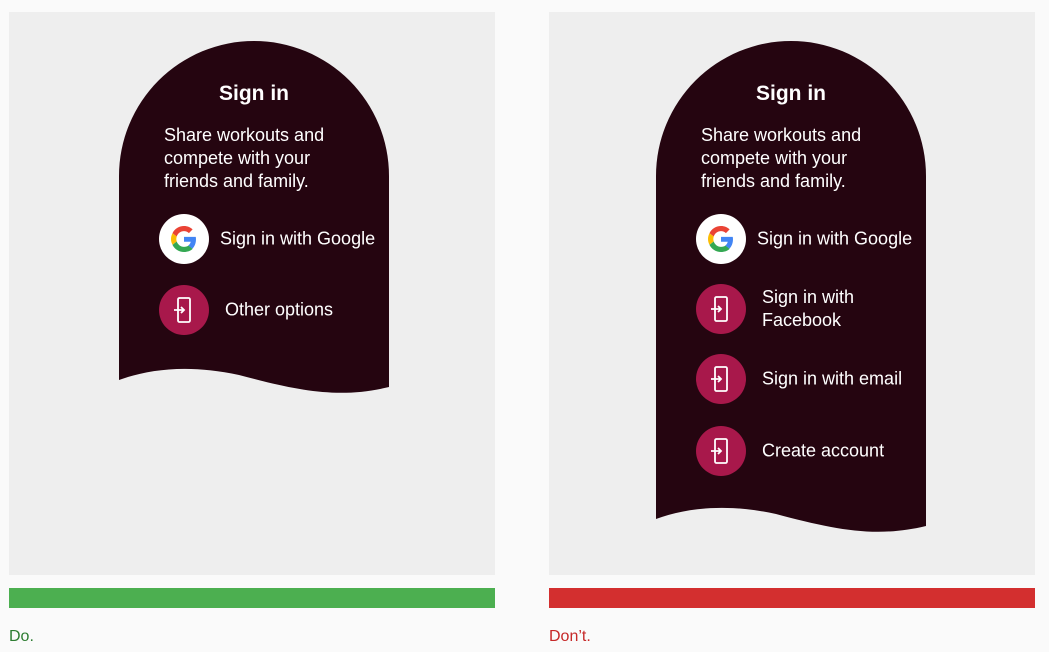 Image resolution: width=1049 pixels, height=652 pixels. What do you see at coordinates (832, 378) in the screenshot?
I see `option-label: Sign in with email` at bounding box center [832, 378].